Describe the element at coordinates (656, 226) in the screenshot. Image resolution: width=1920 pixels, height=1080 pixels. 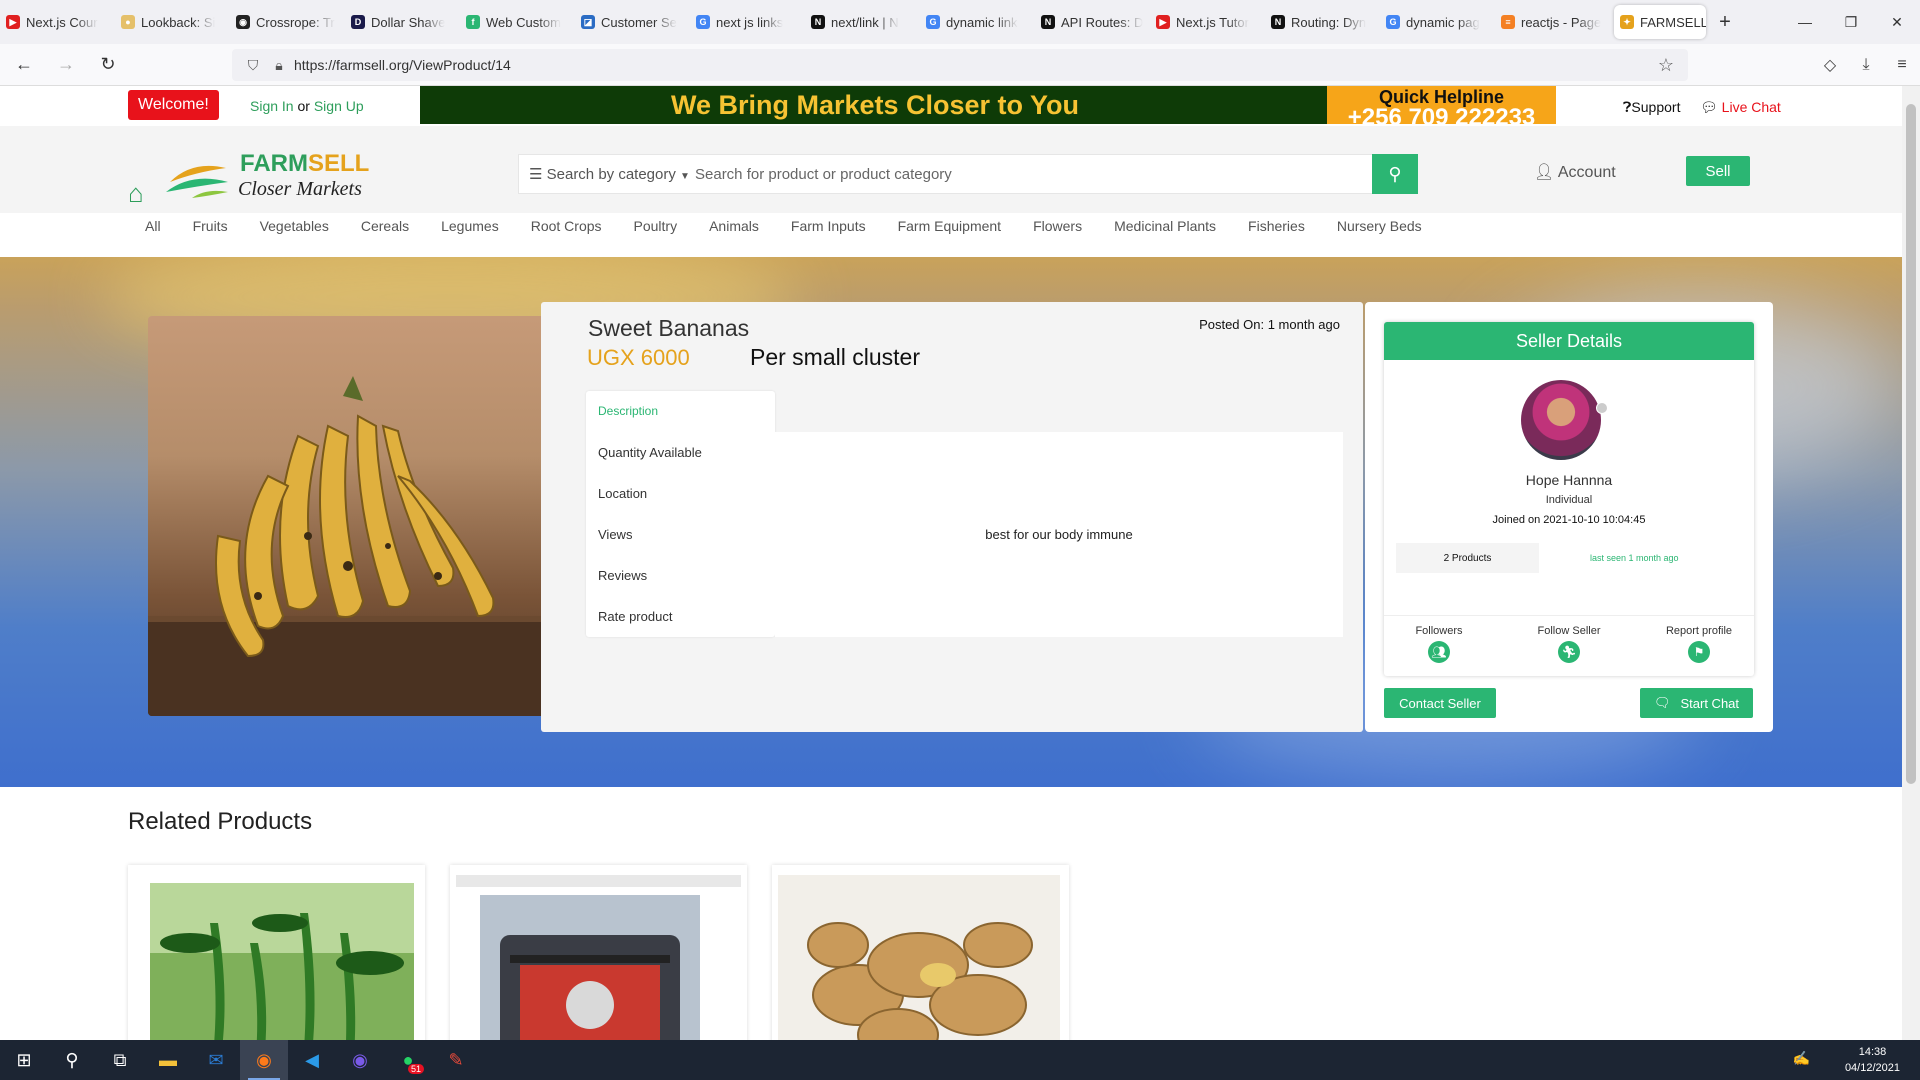
I see `category-link: Poultry` at that location.